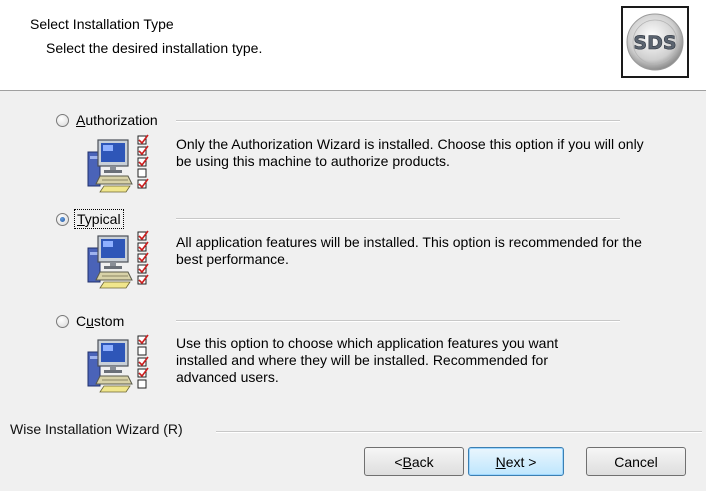 Image resolution: width=706 pixels, height=491 pixels. What do you see at coordinates (154, 48) in the screenshot?
I see `page-subtitle: Select the desired installation type.` at bounding box center [154, 48].